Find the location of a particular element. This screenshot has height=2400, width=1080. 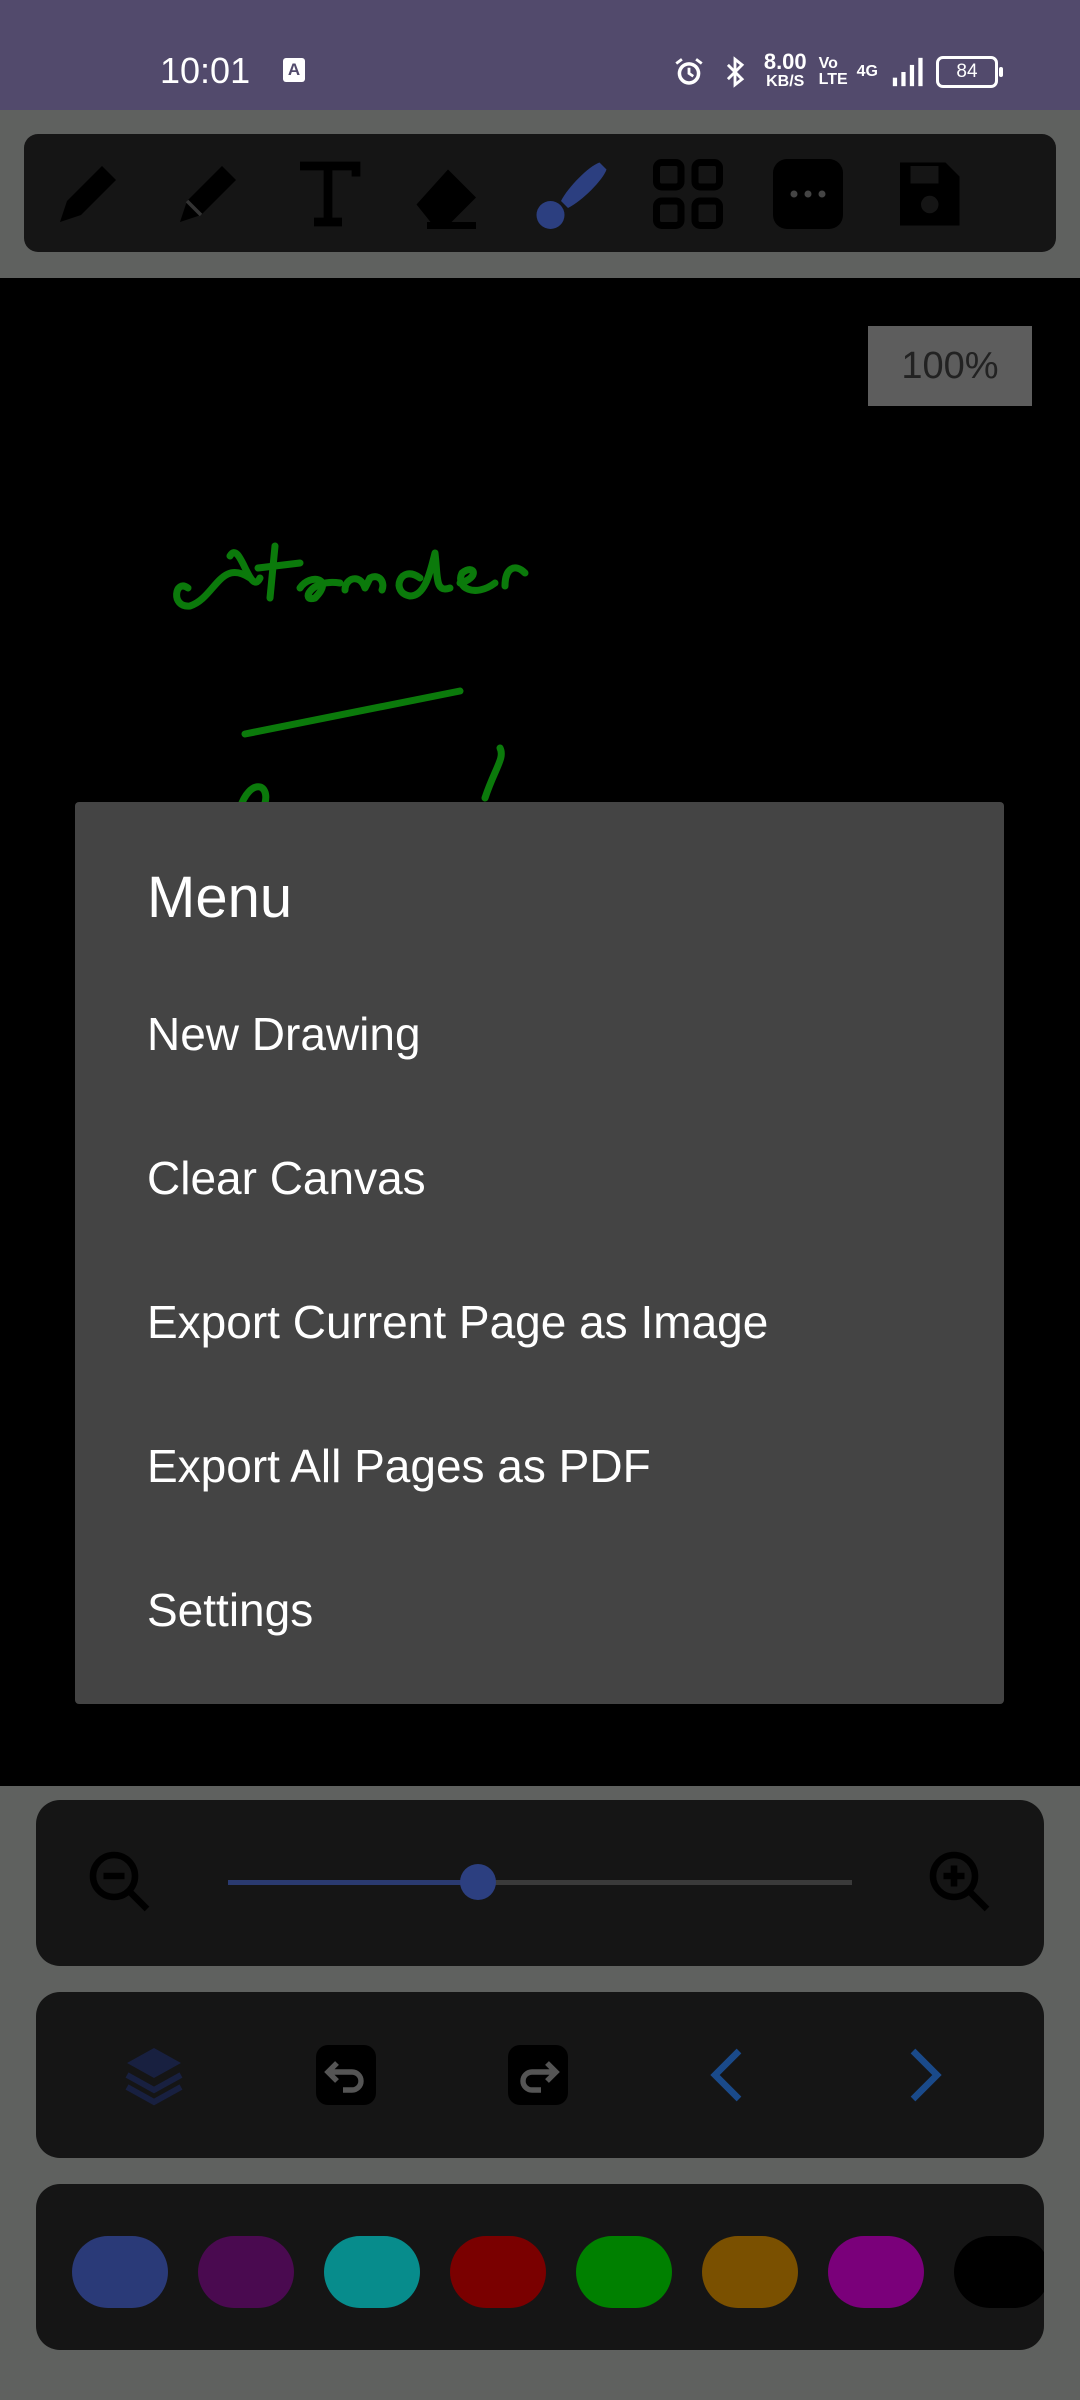

redo-icon is located at coordinates (538, 2075).